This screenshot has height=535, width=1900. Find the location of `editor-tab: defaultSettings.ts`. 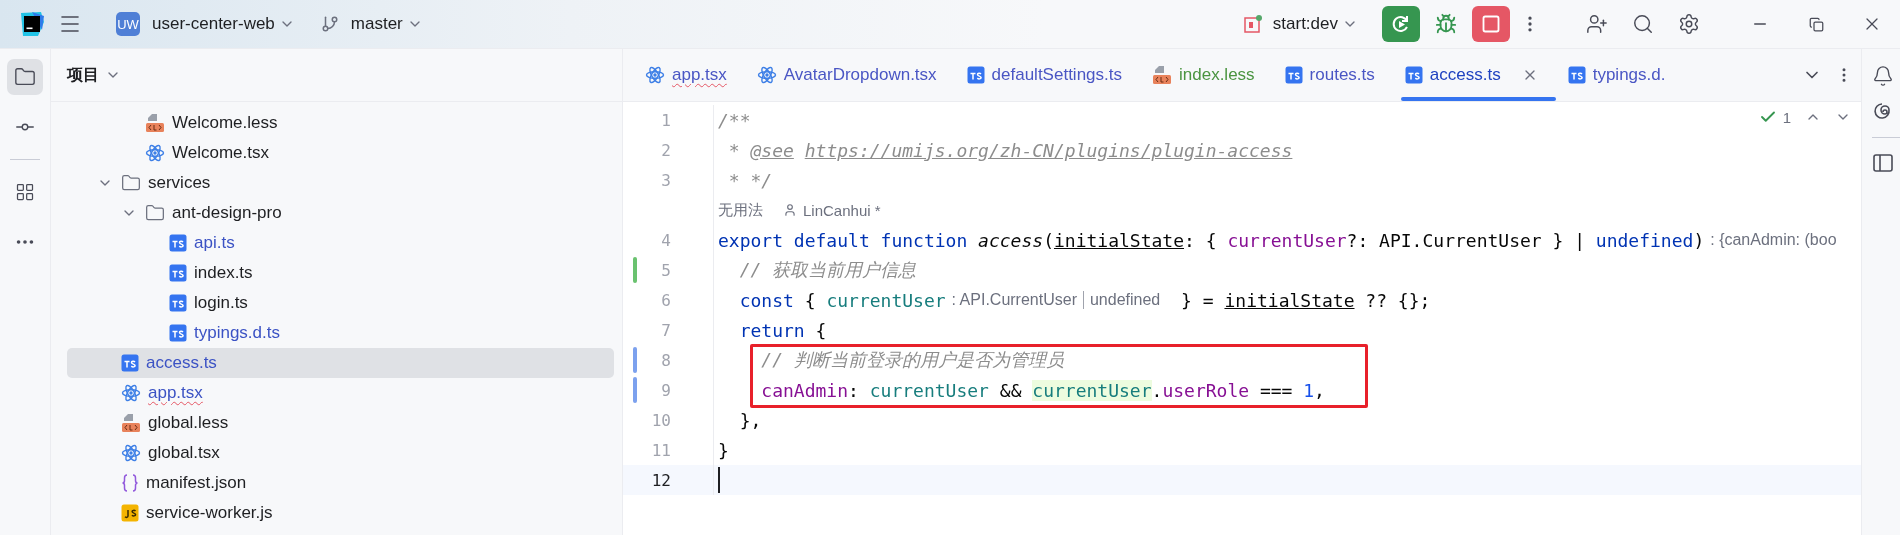

editor-tab: defaultSettings.ts is located at coordinates (1051, 75).